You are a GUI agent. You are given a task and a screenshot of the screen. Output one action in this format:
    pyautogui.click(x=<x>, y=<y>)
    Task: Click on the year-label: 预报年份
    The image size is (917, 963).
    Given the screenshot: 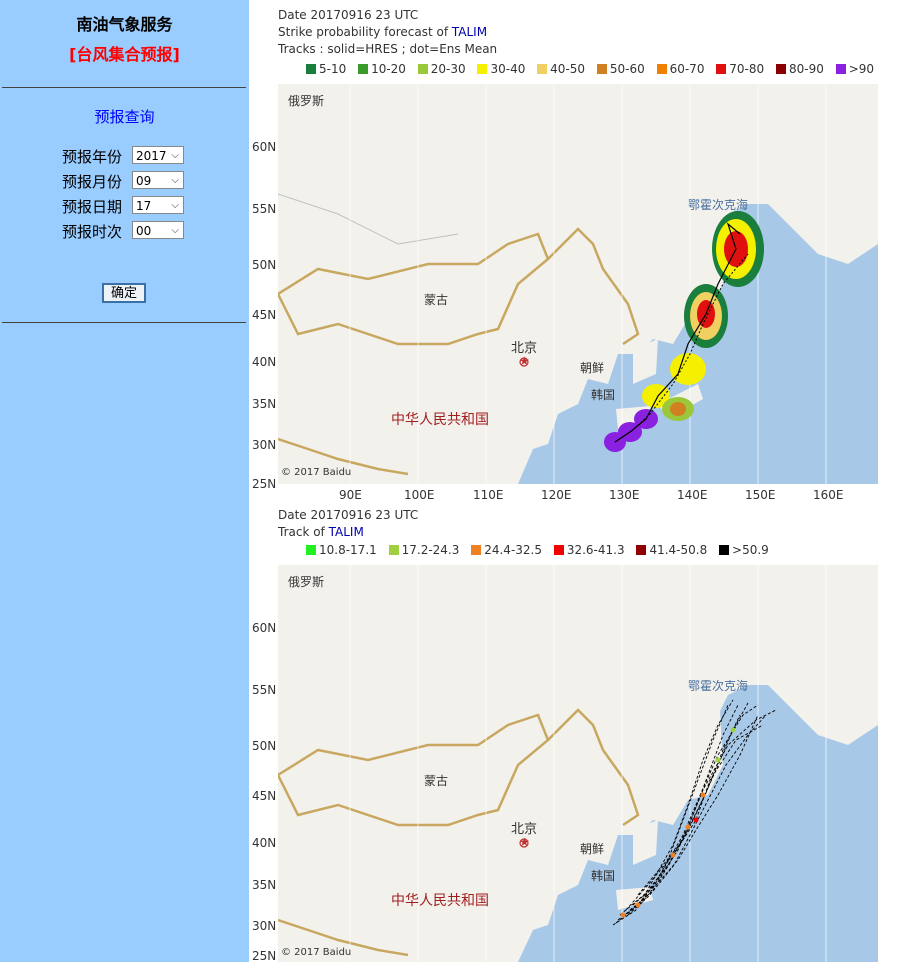 What is the action you would take?
    pyautogui.click(x=92, y=157)
    